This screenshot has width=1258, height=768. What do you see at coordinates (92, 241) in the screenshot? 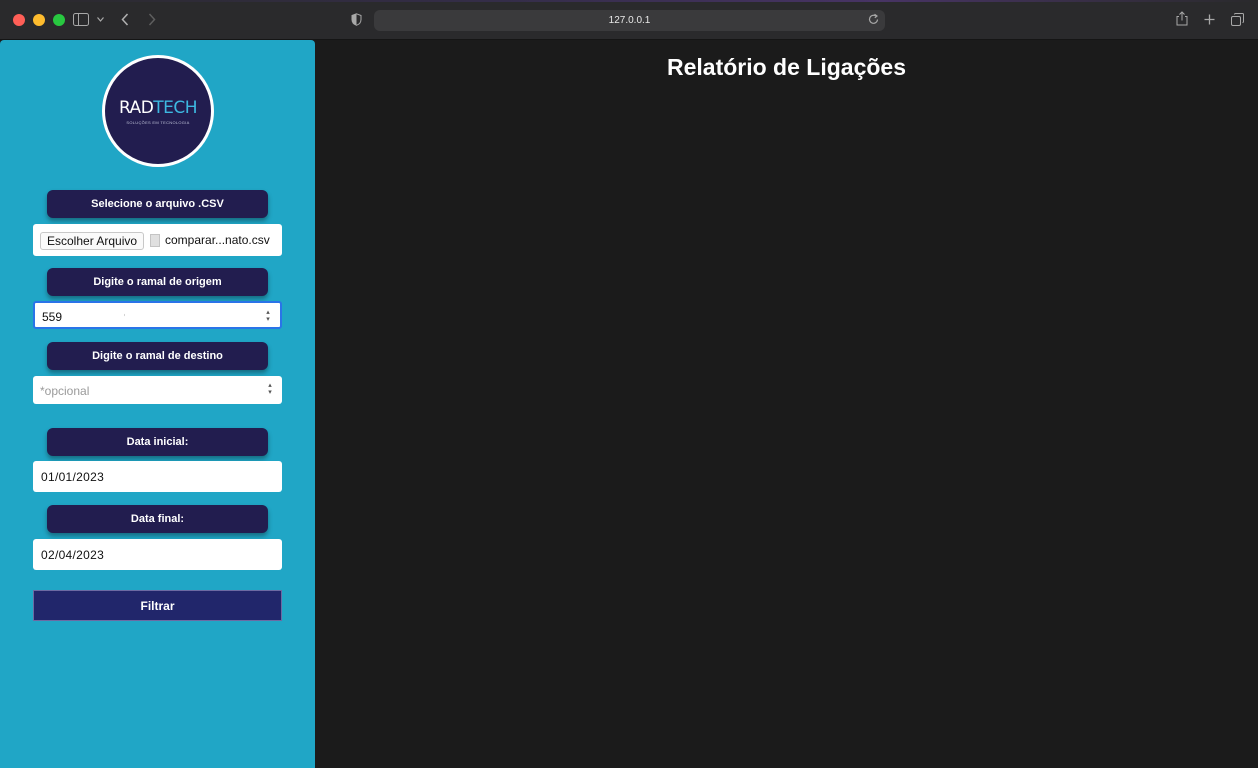
I see `choose-file-button: Escolher Arquivo` at bounding box center [92, 241].